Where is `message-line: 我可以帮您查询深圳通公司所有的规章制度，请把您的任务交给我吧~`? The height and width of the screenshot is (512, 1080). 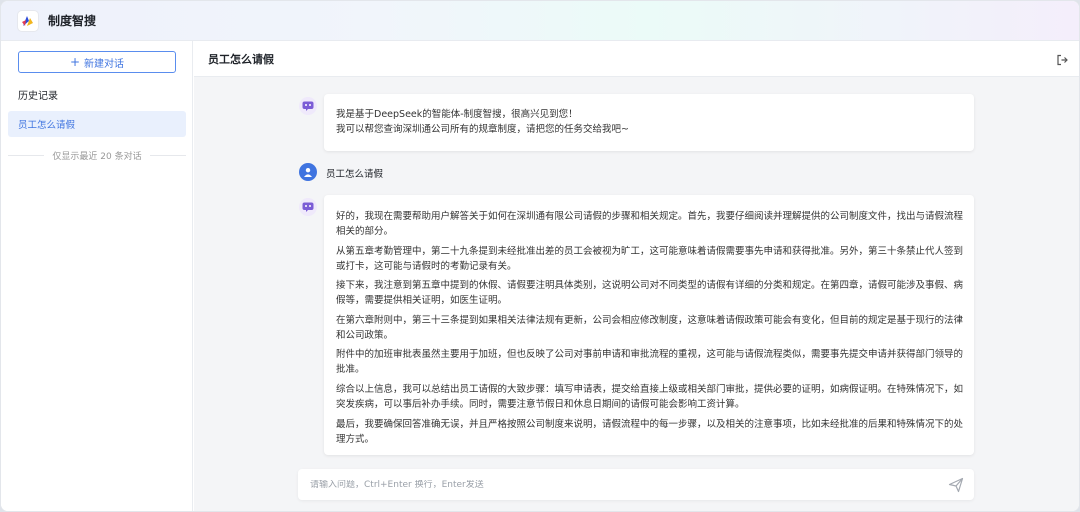 message-line: 我可以帮您查询深圳通公司所有的规章制度，请把您的任务交给我吧~ is located at coordinates (482, 129).